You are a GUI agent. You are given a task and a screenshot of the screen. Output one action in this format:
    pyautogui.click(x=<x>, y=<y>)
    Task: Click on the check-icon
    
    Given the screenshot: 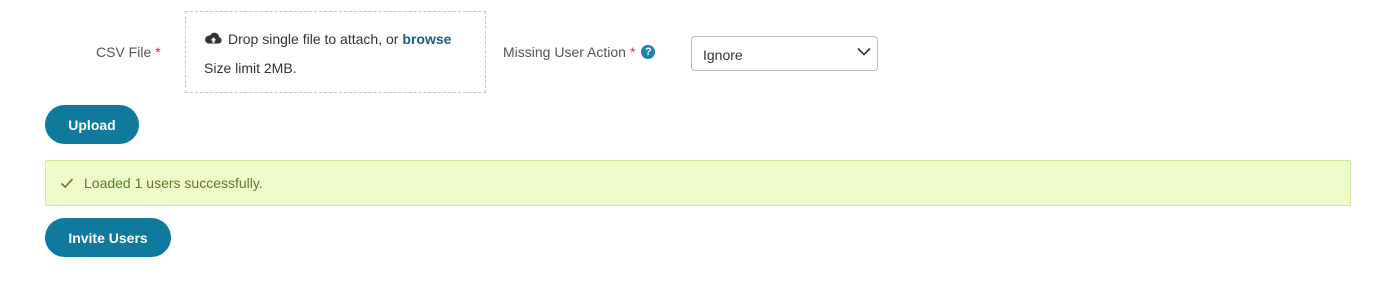 What is the action you would take?
    pyautogui.click(x=67, y=183)
    